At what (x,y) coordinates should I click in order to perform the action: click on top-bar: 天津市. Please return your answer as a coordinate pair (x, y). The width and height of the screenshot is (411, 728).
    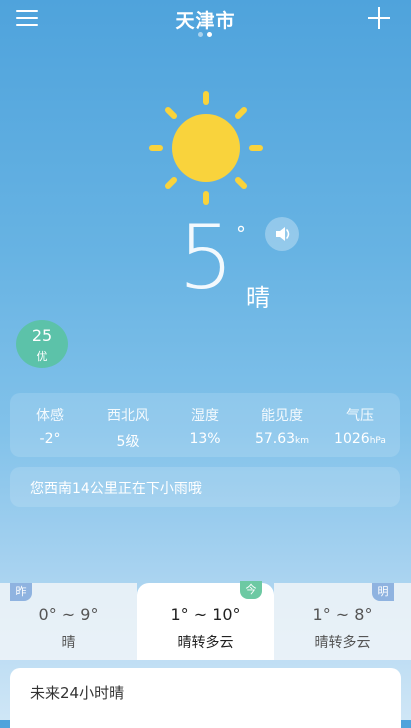
    Looking at the image, I should click on (205, 20).